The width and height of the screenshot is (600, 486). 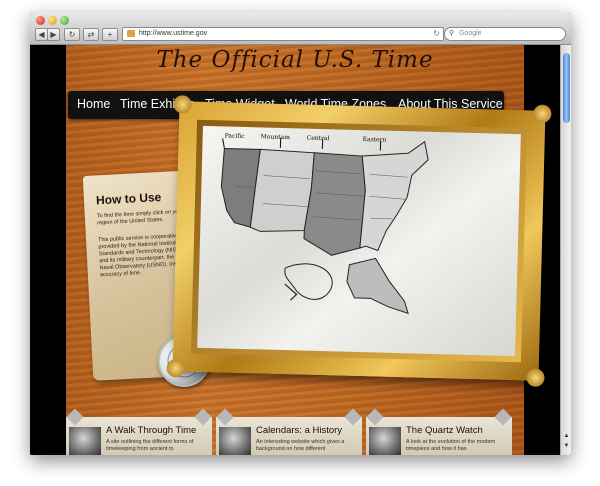 What do you see at coordinates (72, 34) in the screenshot?
I see `reload-icon: ↻` at bounding box center [72, 34].